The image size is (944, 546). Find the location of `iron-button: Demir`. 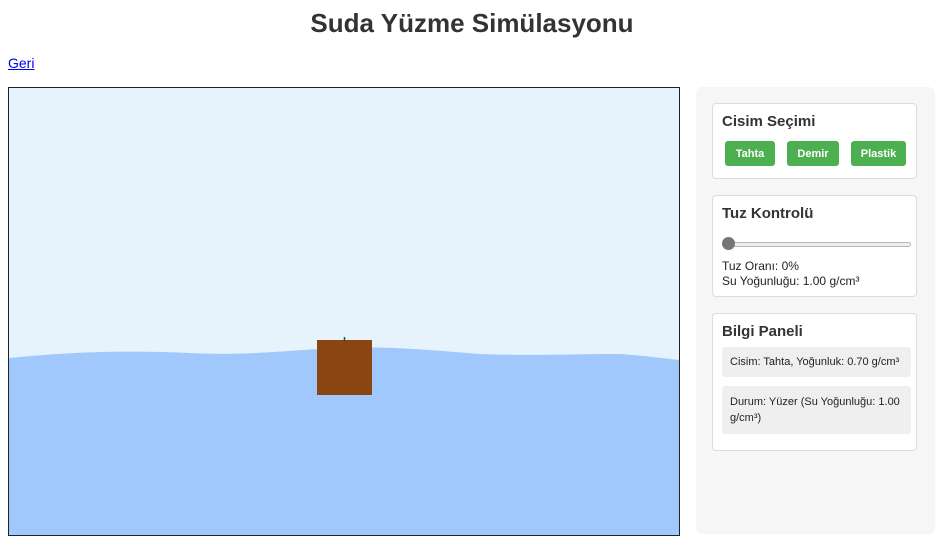

iron-button: Demir is located at coordinates (813, 153).